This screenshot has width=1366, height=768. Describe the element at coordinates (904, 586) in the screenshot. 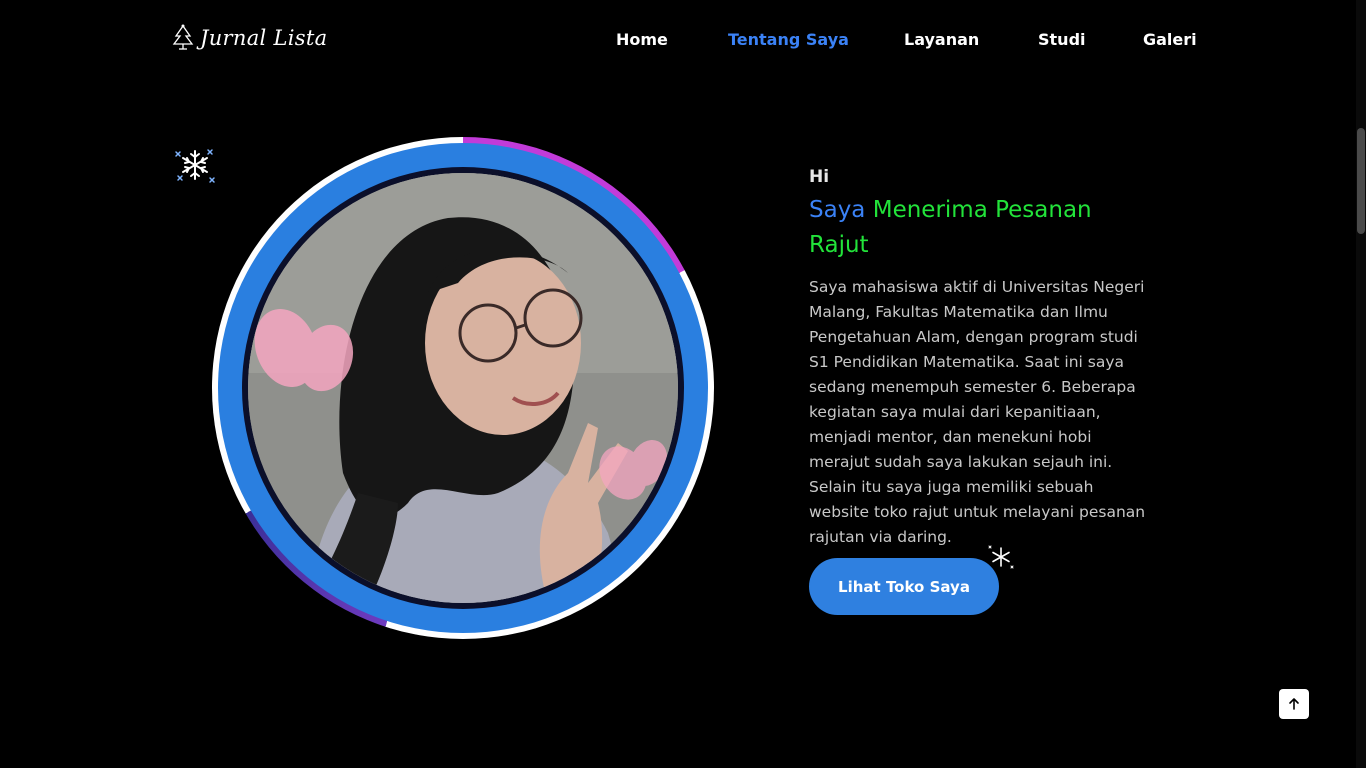

I see `shop-button: Lihat Toko Saya` at that location.